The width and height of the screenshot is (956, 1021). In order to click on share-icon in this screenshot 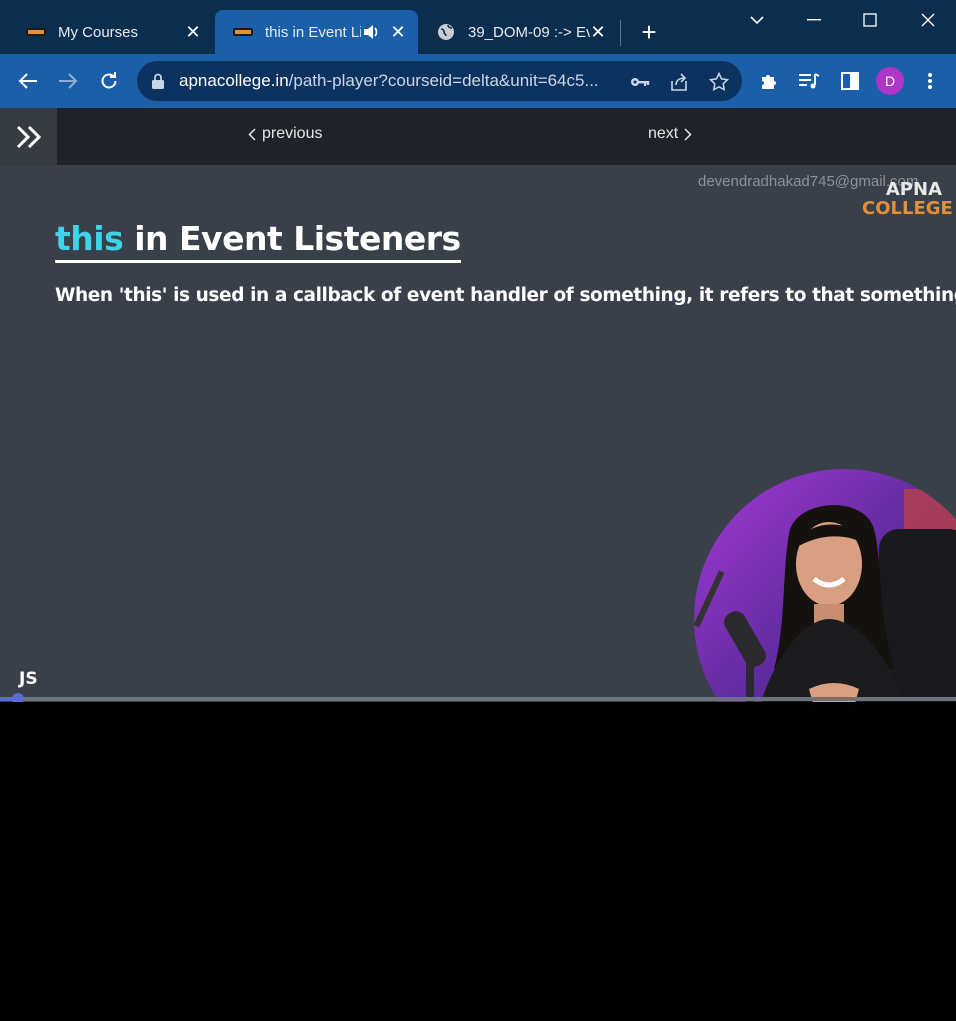, I will do `click(679, 82)`.